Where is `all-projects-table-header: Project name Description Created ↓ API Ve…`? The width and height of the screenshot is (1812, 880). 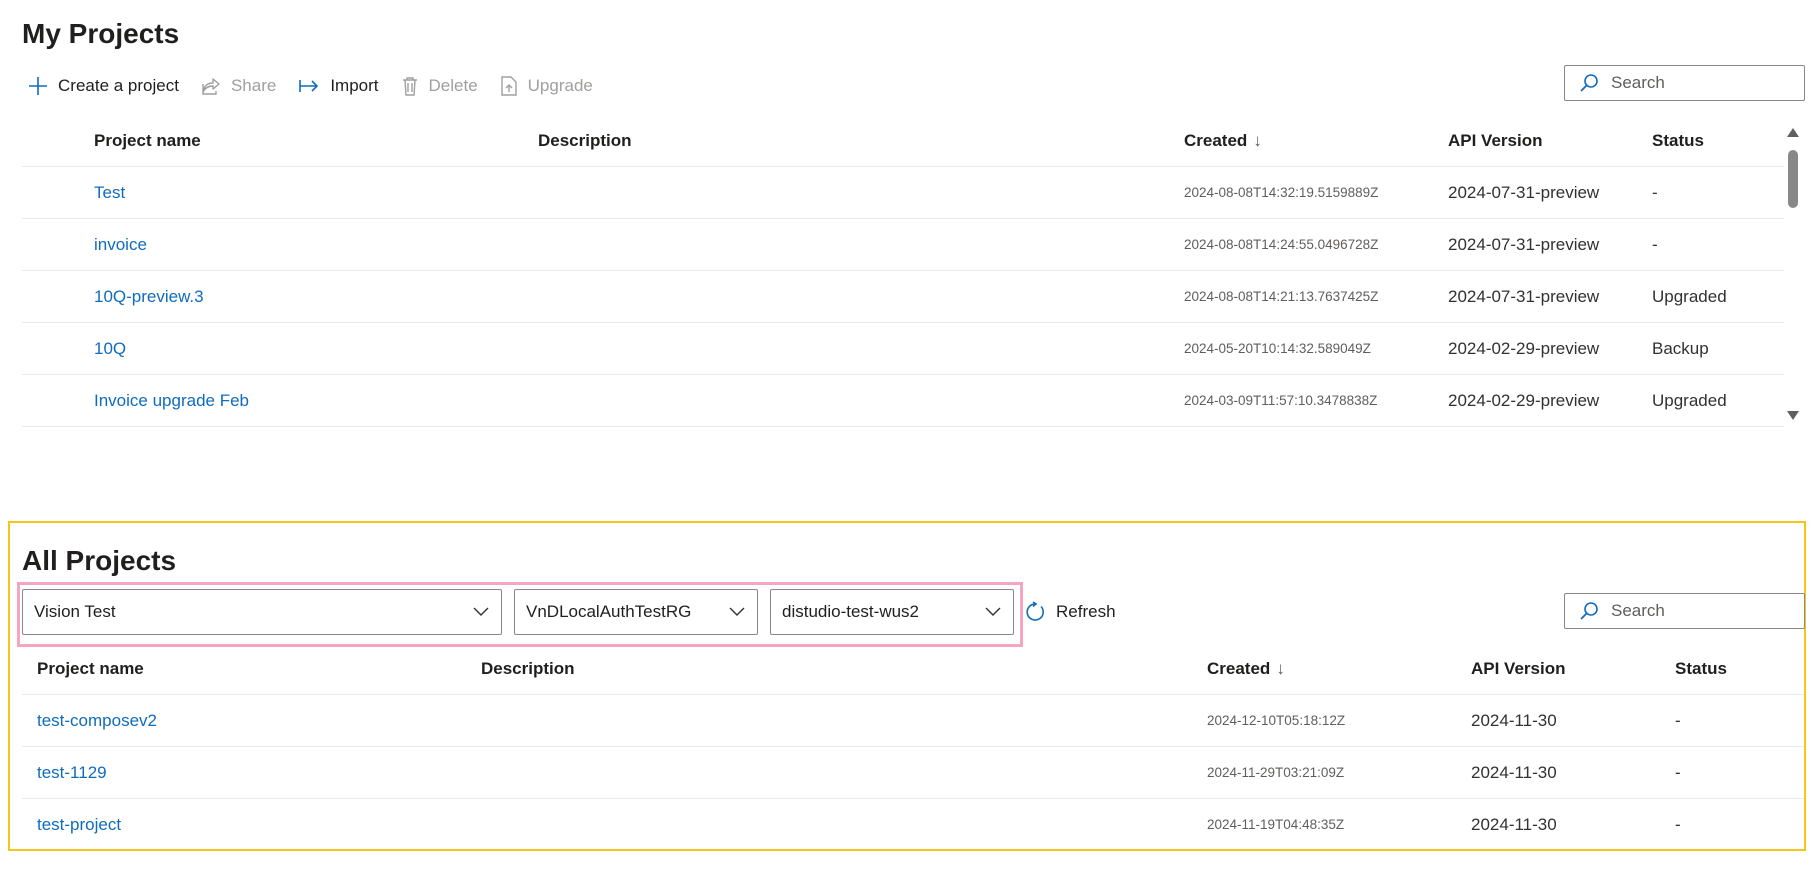
all-projects-table-header: Project name Description Created ↓ API Ve… is located at coordinates (913, 669).